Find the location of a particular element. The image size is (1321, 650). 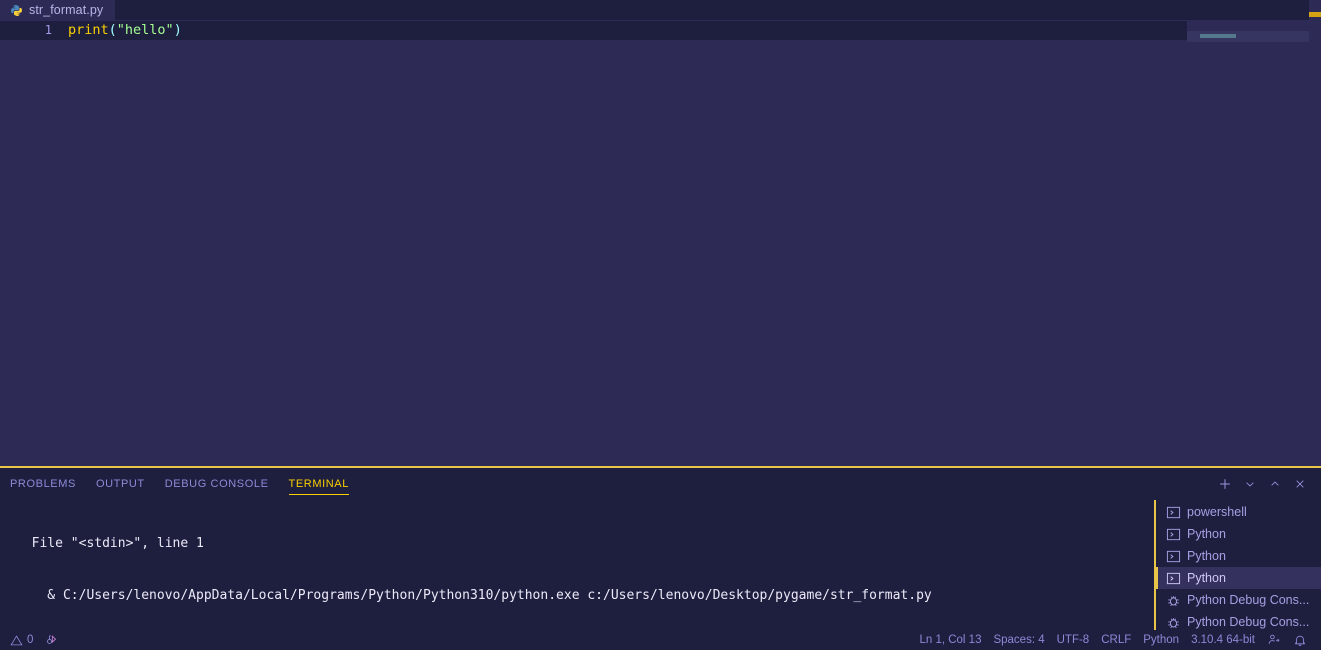

terminal-dropdown-button is located at coordinates (1250, 484).